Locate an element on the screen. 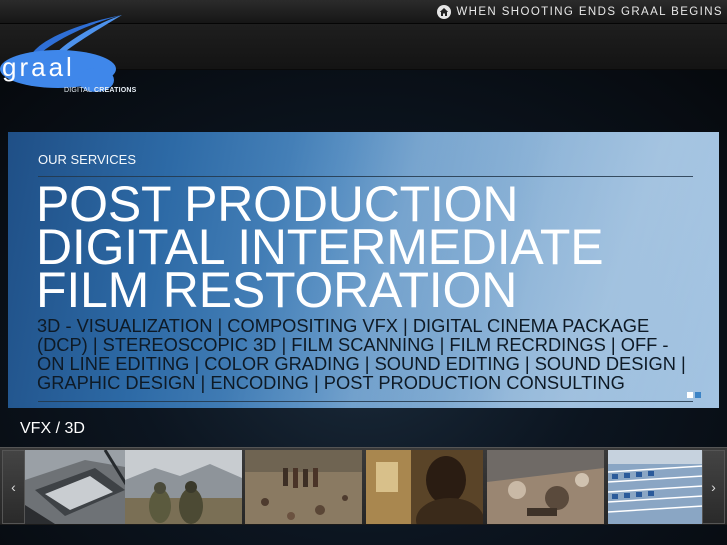 The width and height of the screenshot is (727, 545). slider-dot is located at coordinates (690, 395).